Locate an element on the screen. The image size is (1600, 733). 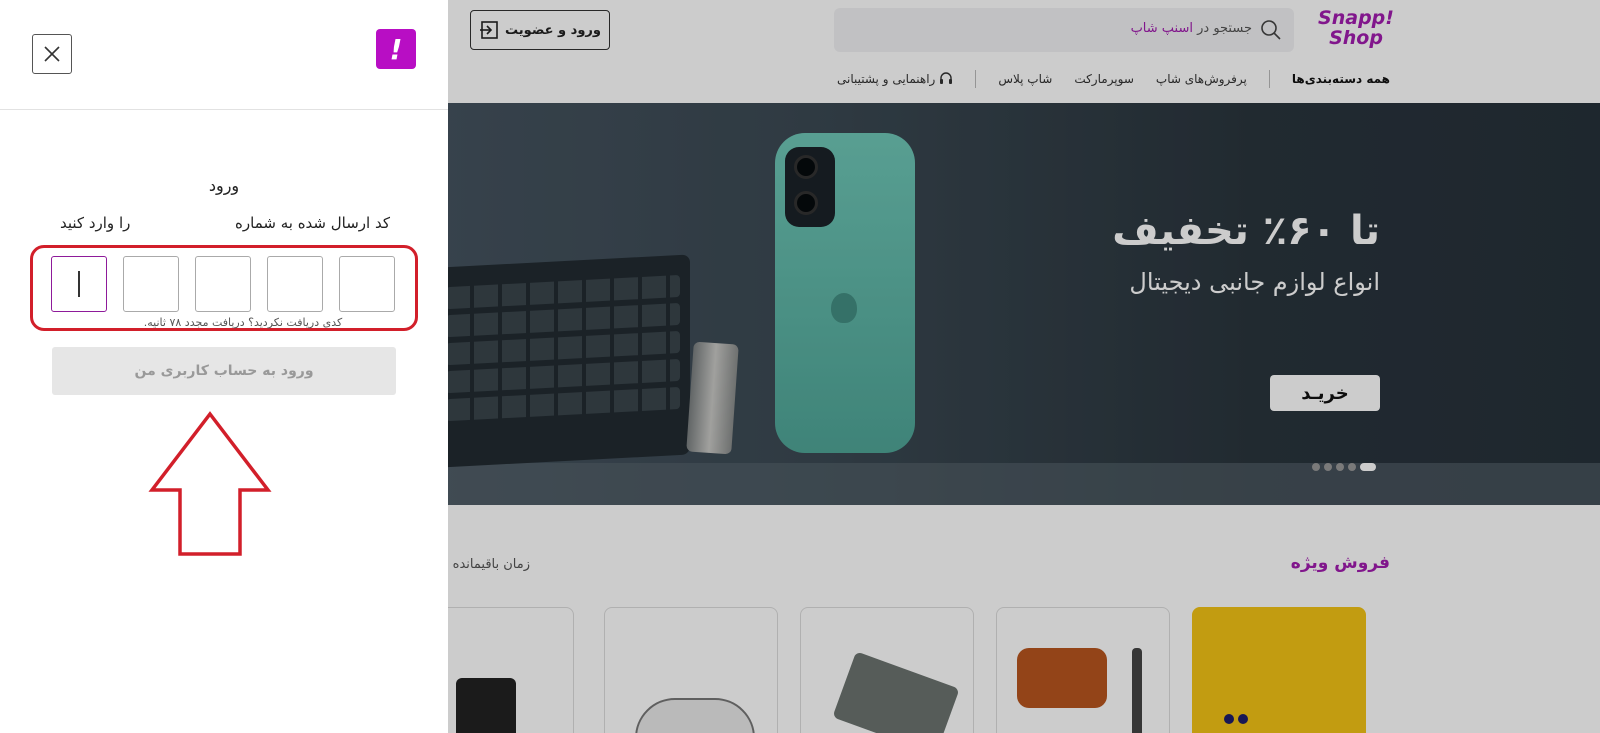
close-icon is located at coordinates (52, 54).